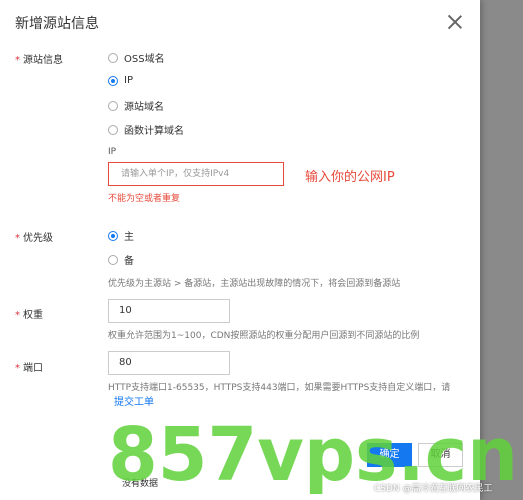  Describe the element at coordinates (136, 105) in the screenshot. I see `radio-origin-domain: 源站域名` at that location.